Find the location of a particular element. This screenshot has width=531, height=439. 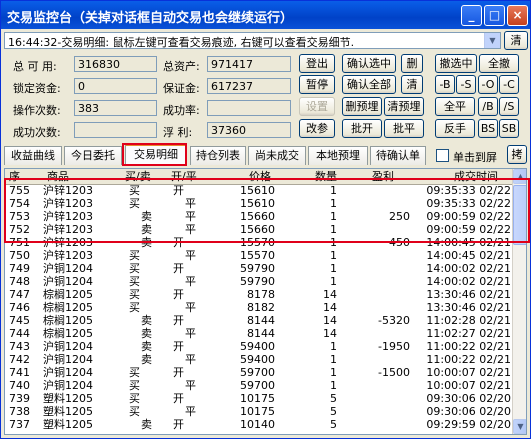

tab-local-preorders: 本地预埋 is located at coordinates (338, 155).